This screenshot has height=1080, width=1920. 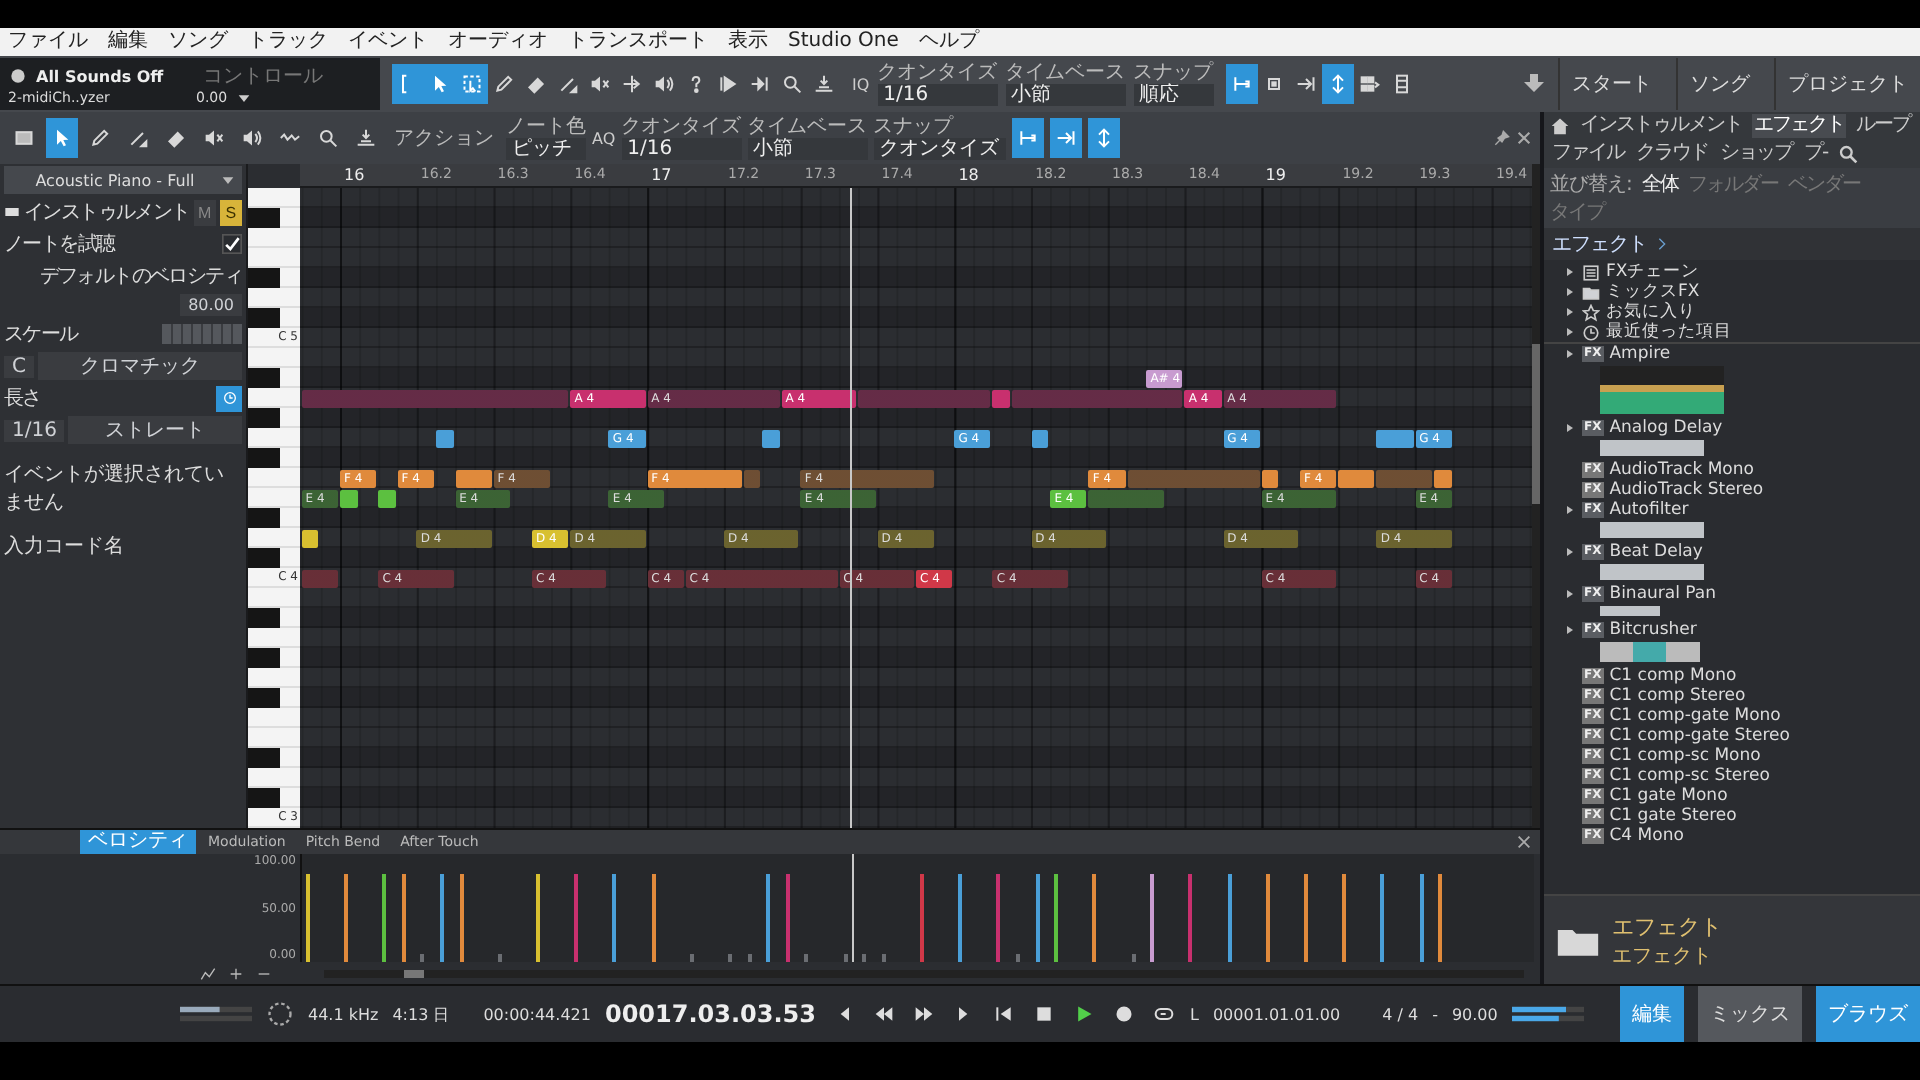 I want to click on dropdown: ピッチ, so click(x=546, y=149).